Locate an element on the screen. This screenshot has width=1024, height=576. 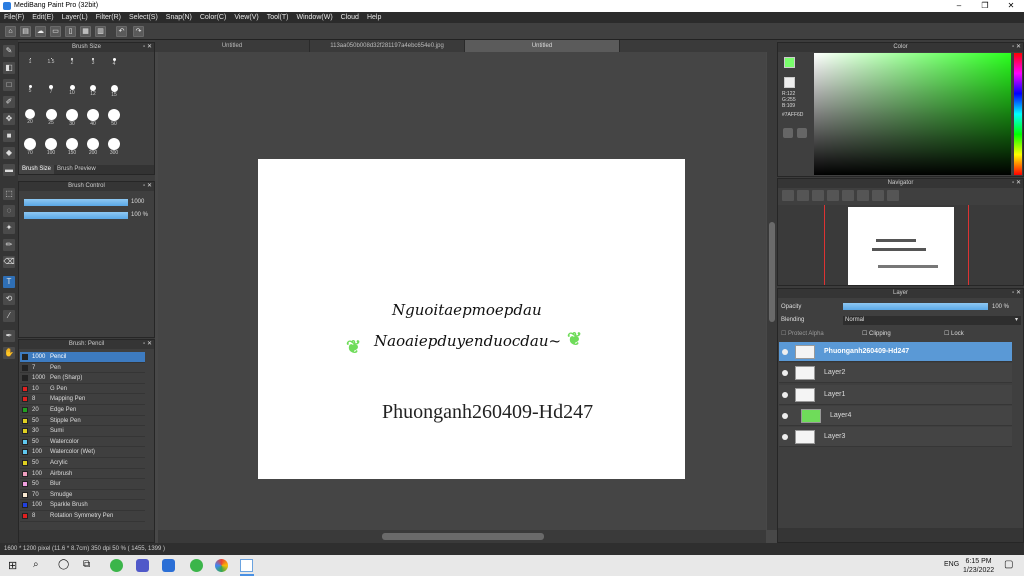
move-tool-icon: ✥ is located at coordinates (9, 119).